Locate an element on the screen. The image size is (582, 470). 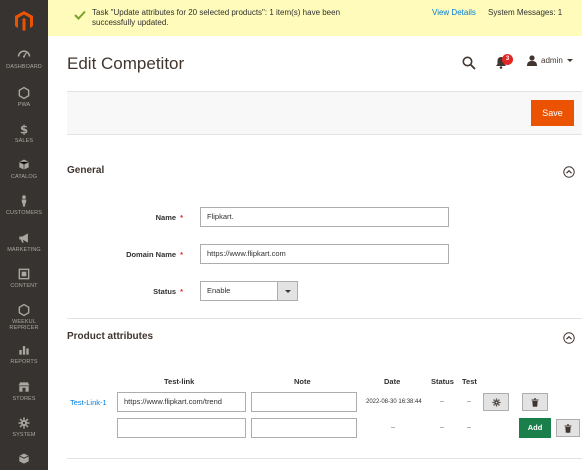
cube-icon is located at coordinates (24, 164).